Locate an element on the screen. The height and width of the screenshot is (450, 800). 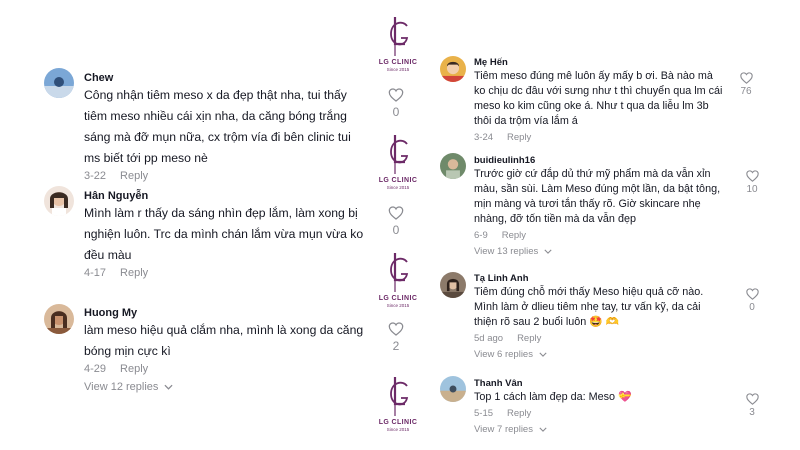
comment-date: 4-29 is located at coordinates (95, 369).